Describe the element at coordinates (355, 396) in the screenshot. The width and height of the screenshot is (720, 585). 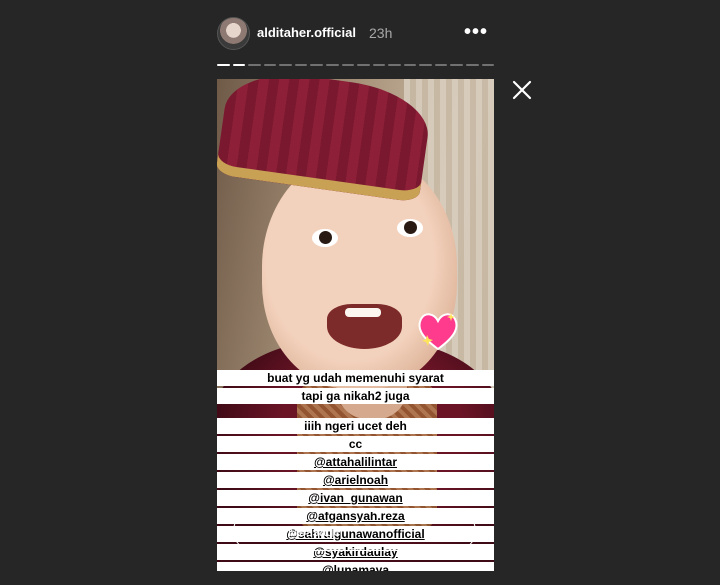
I see `caption-line: tapi ga nikah2 juga` at that location.